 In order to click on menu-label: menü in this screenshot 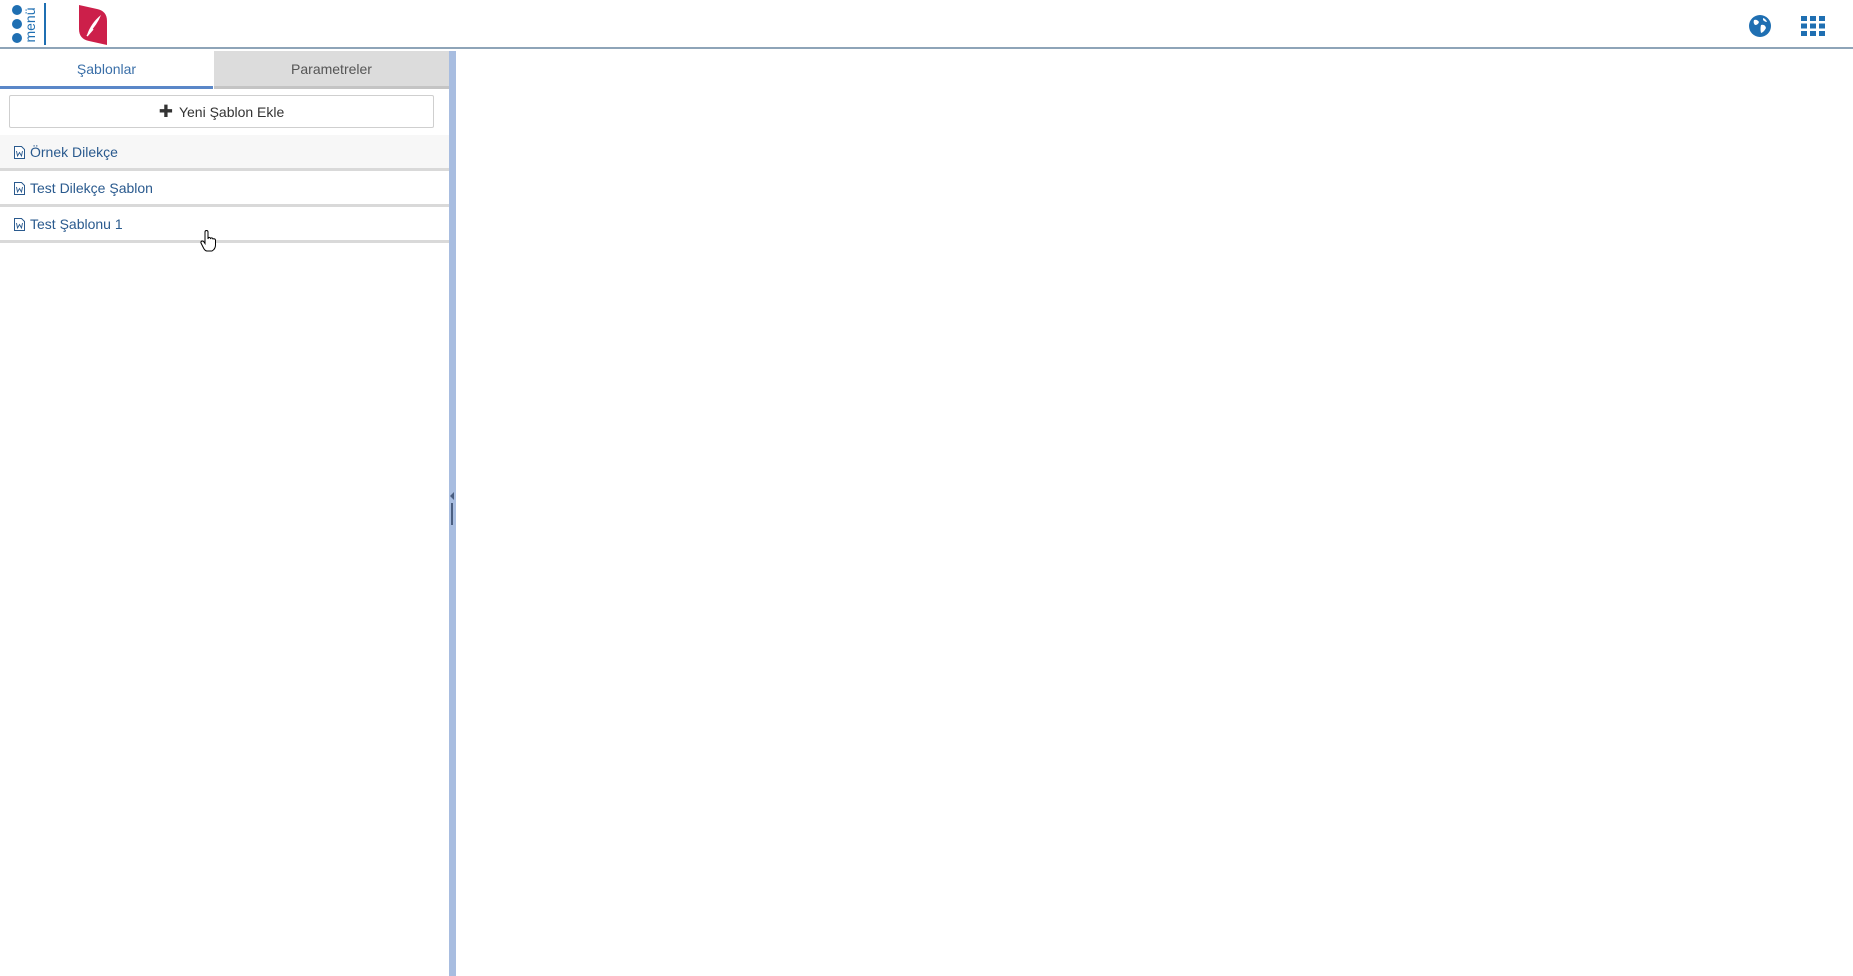, I will do `click(30, 25)`.